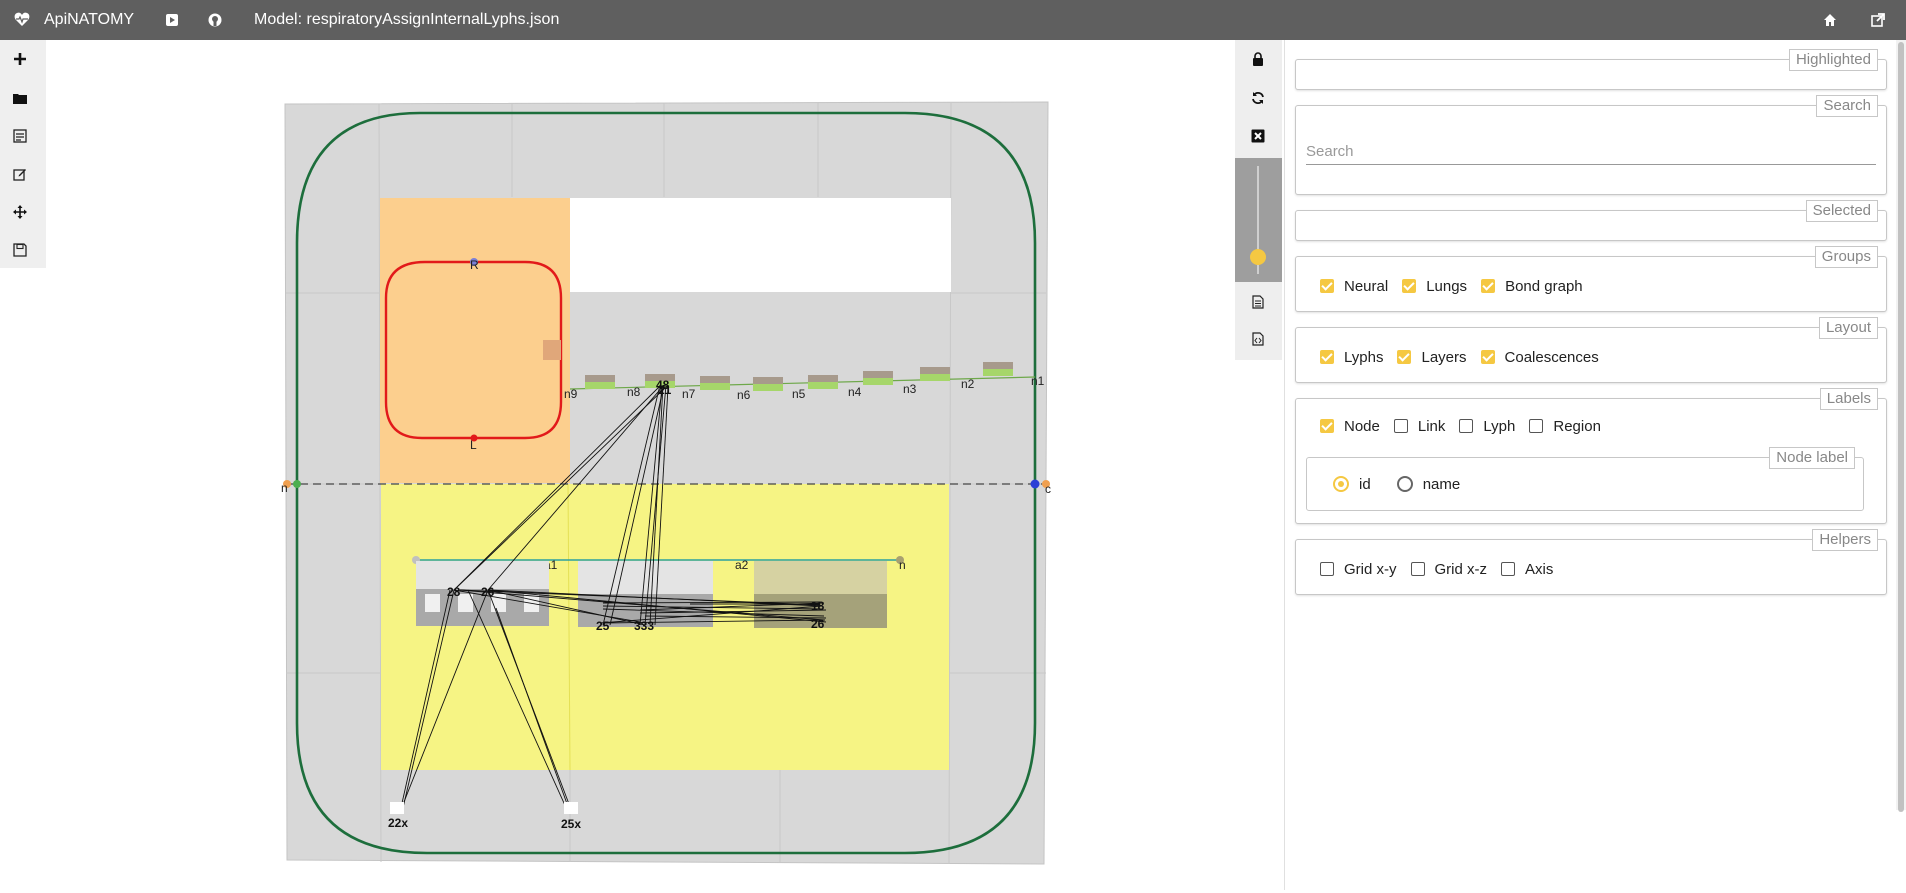  I want to click on label-25x: 25x, so click(571, 824).